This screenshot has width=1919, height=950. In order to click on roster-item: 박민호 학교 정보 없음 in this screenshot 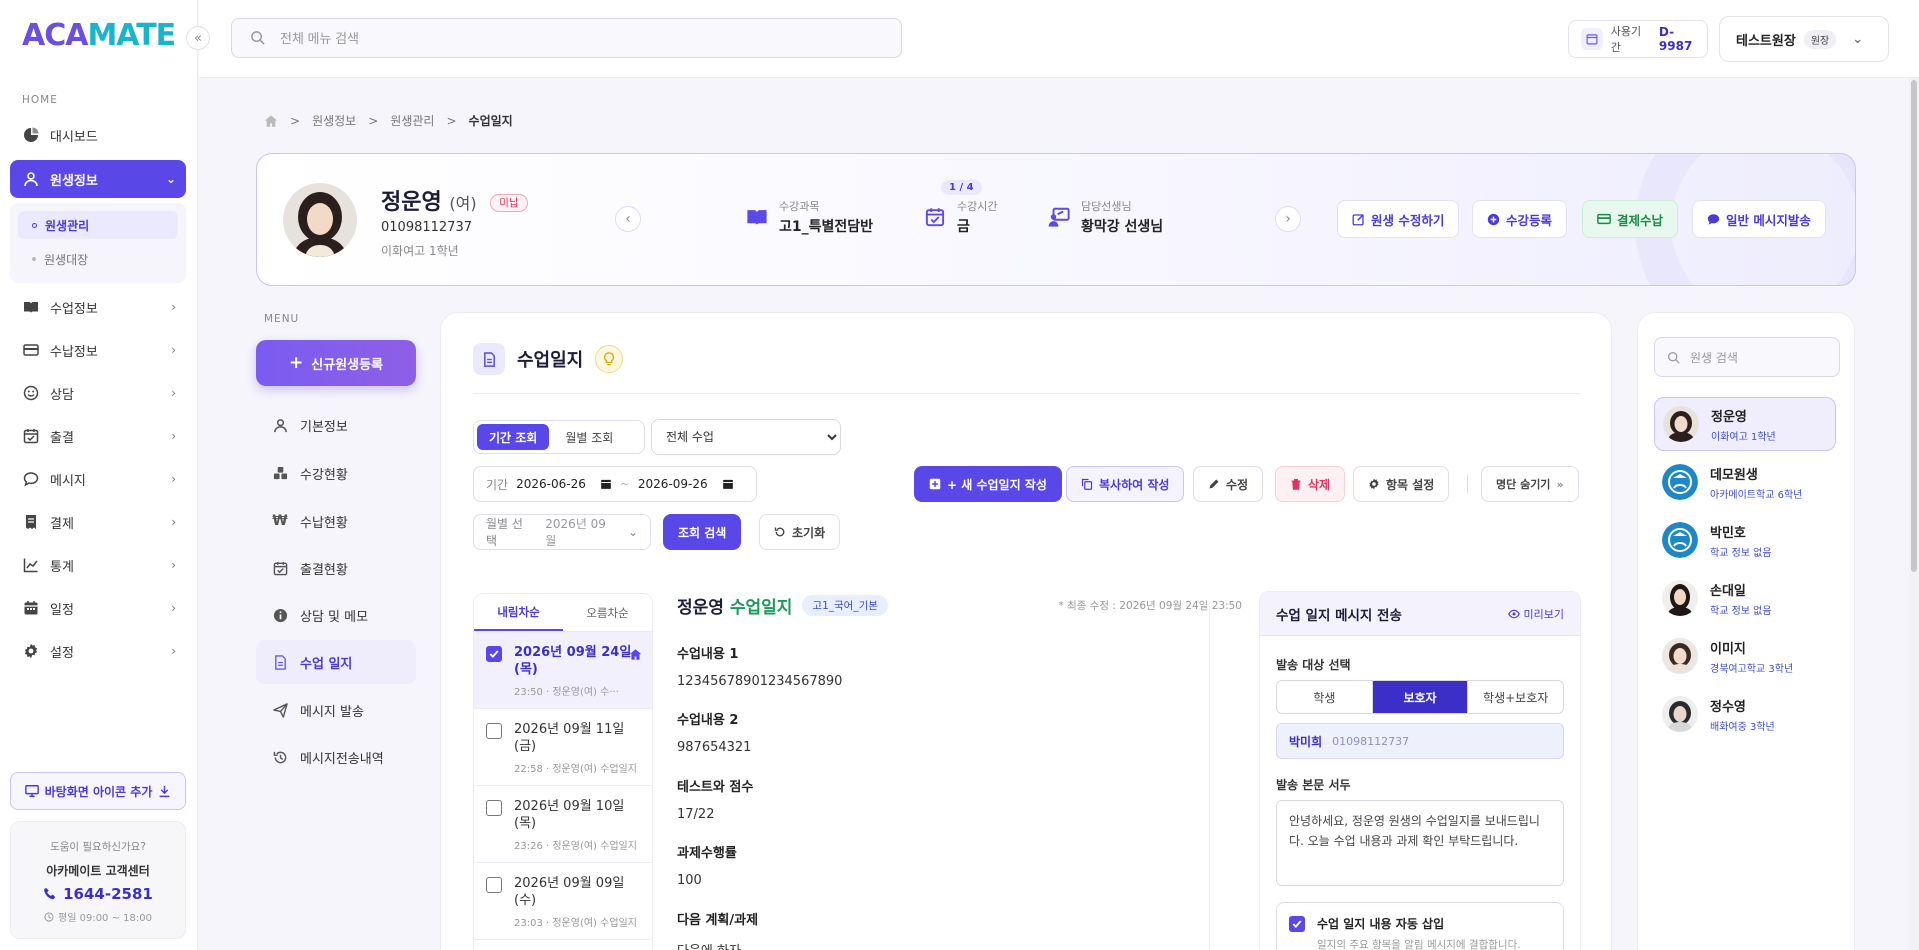, I will do `click(1745, 540)`.